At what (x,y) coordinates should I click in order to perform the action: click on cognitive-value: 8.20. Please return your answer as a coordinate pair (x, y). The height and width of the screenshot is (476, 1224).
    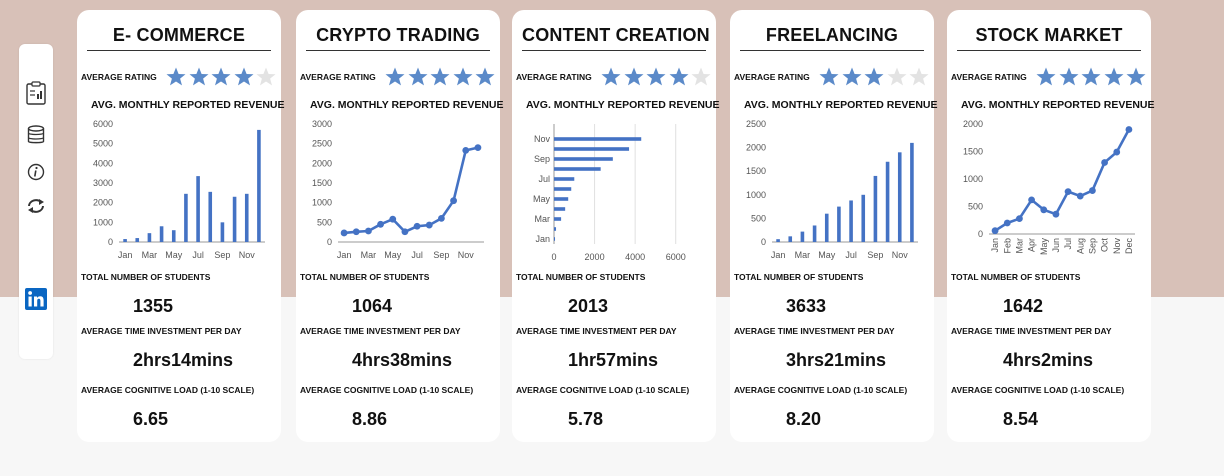
    Looking at the image, I should click on (804, 419).